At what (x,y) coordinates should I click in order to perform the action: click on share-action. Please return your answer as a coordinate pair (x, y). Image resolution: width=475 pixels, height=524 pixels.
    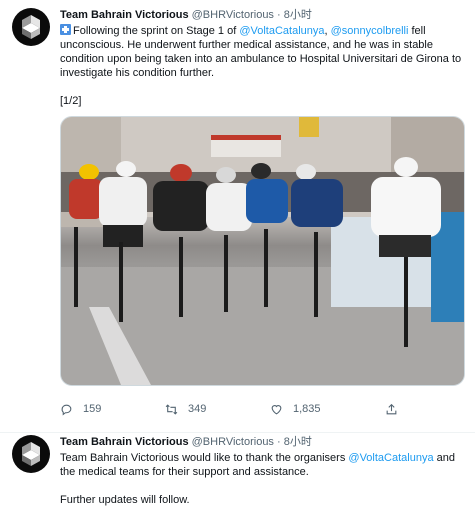
    Looking at the image, I should click on (391, 409).